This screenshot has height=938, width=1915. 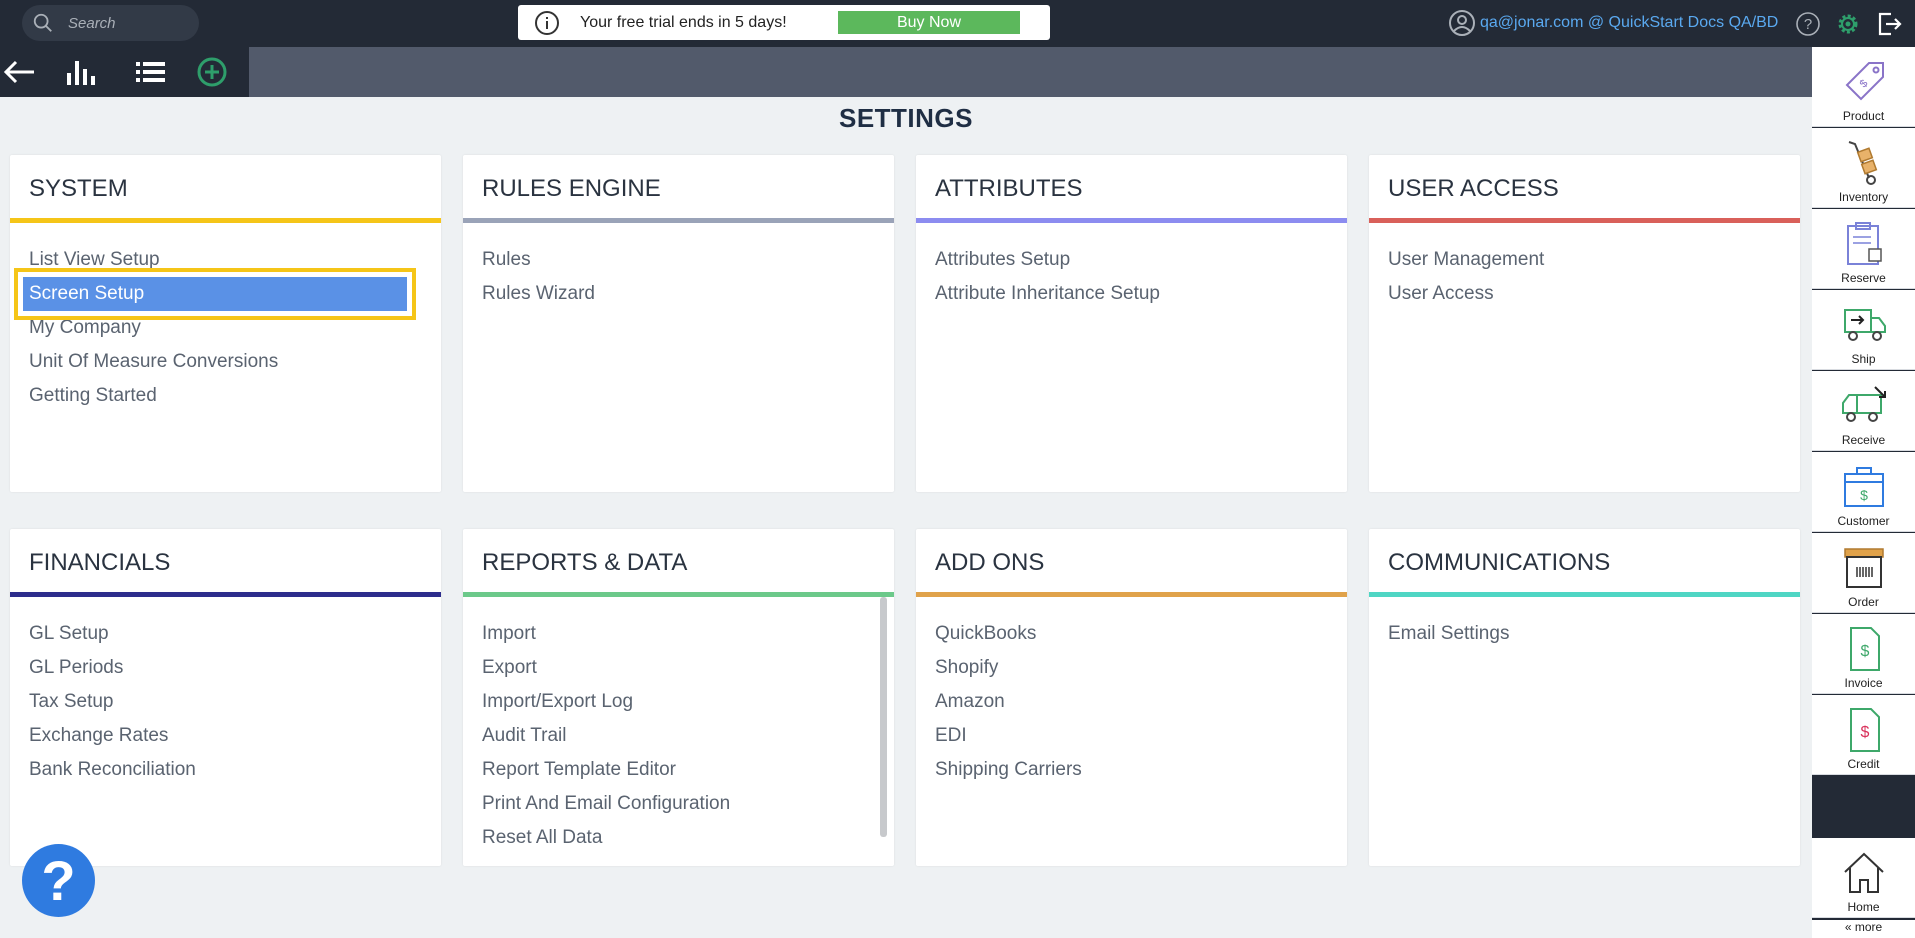 I want to click on list-item: GL Setup, so click(x=112, y=634).